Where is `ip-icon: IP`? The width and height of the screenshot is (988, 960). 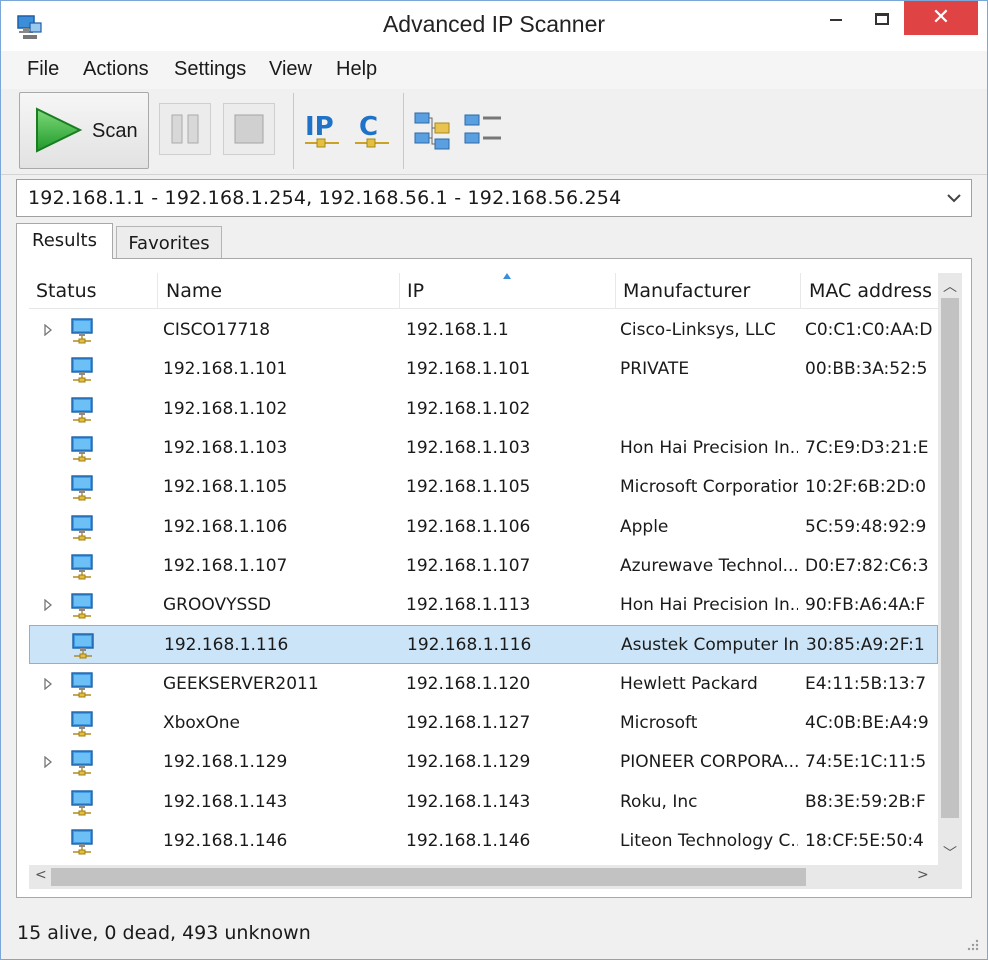 ip-icon: IP is located at coordinates (323, 129).